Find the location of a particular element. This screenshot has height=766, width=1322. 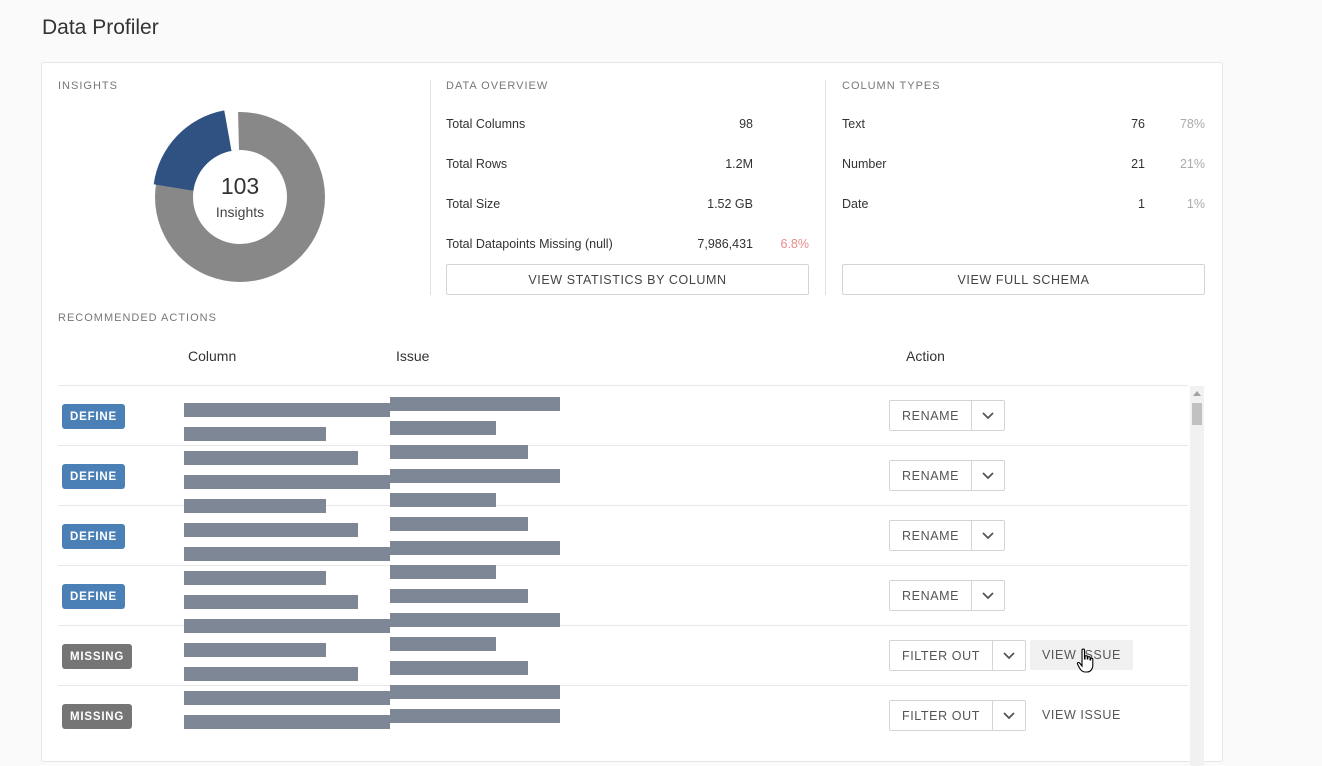

page-title: Data Profiler is located at coordinates (100, 27).